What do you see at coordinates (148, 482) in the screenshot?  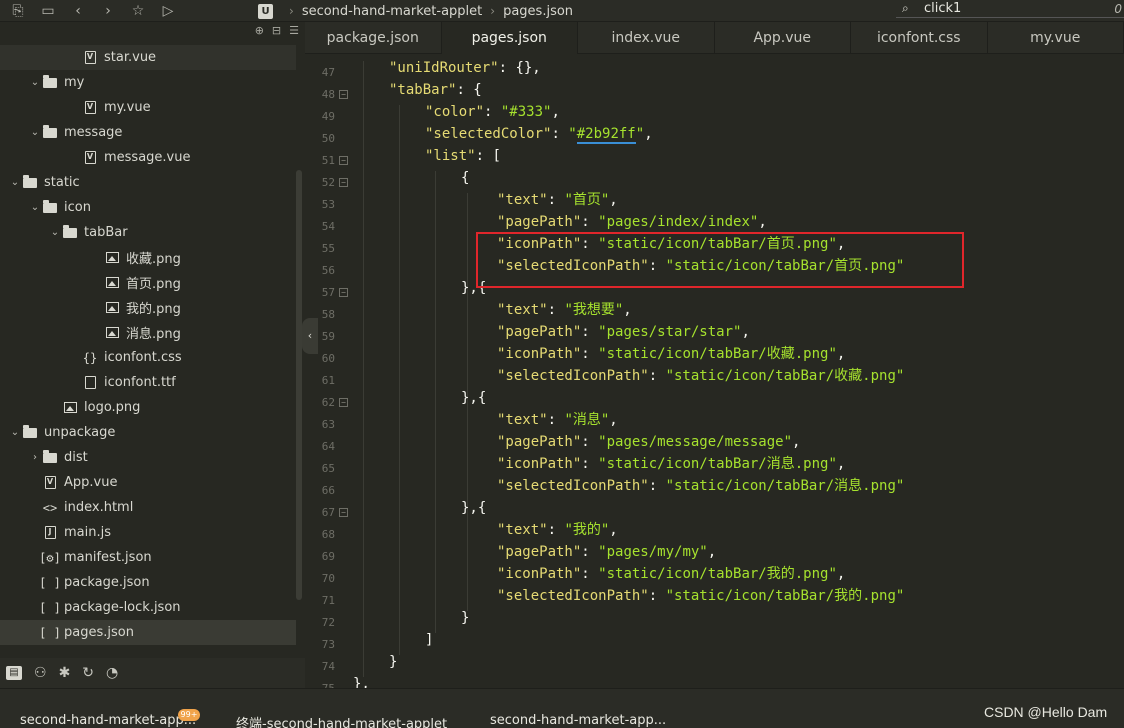 I see `tree-item: V App.vue` at bounding box center [148, 482].